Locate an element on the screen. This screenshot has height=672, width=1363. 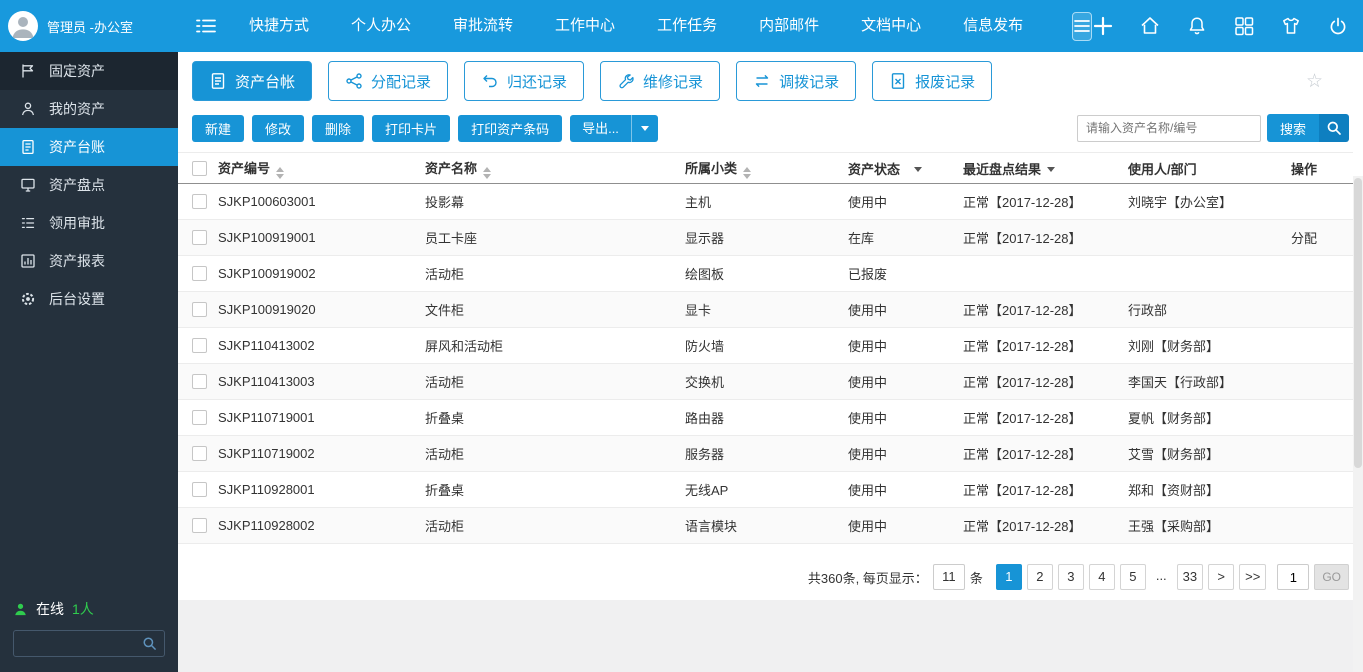
header-asset-name: 资产名称 is located at coordinates (555, 168).